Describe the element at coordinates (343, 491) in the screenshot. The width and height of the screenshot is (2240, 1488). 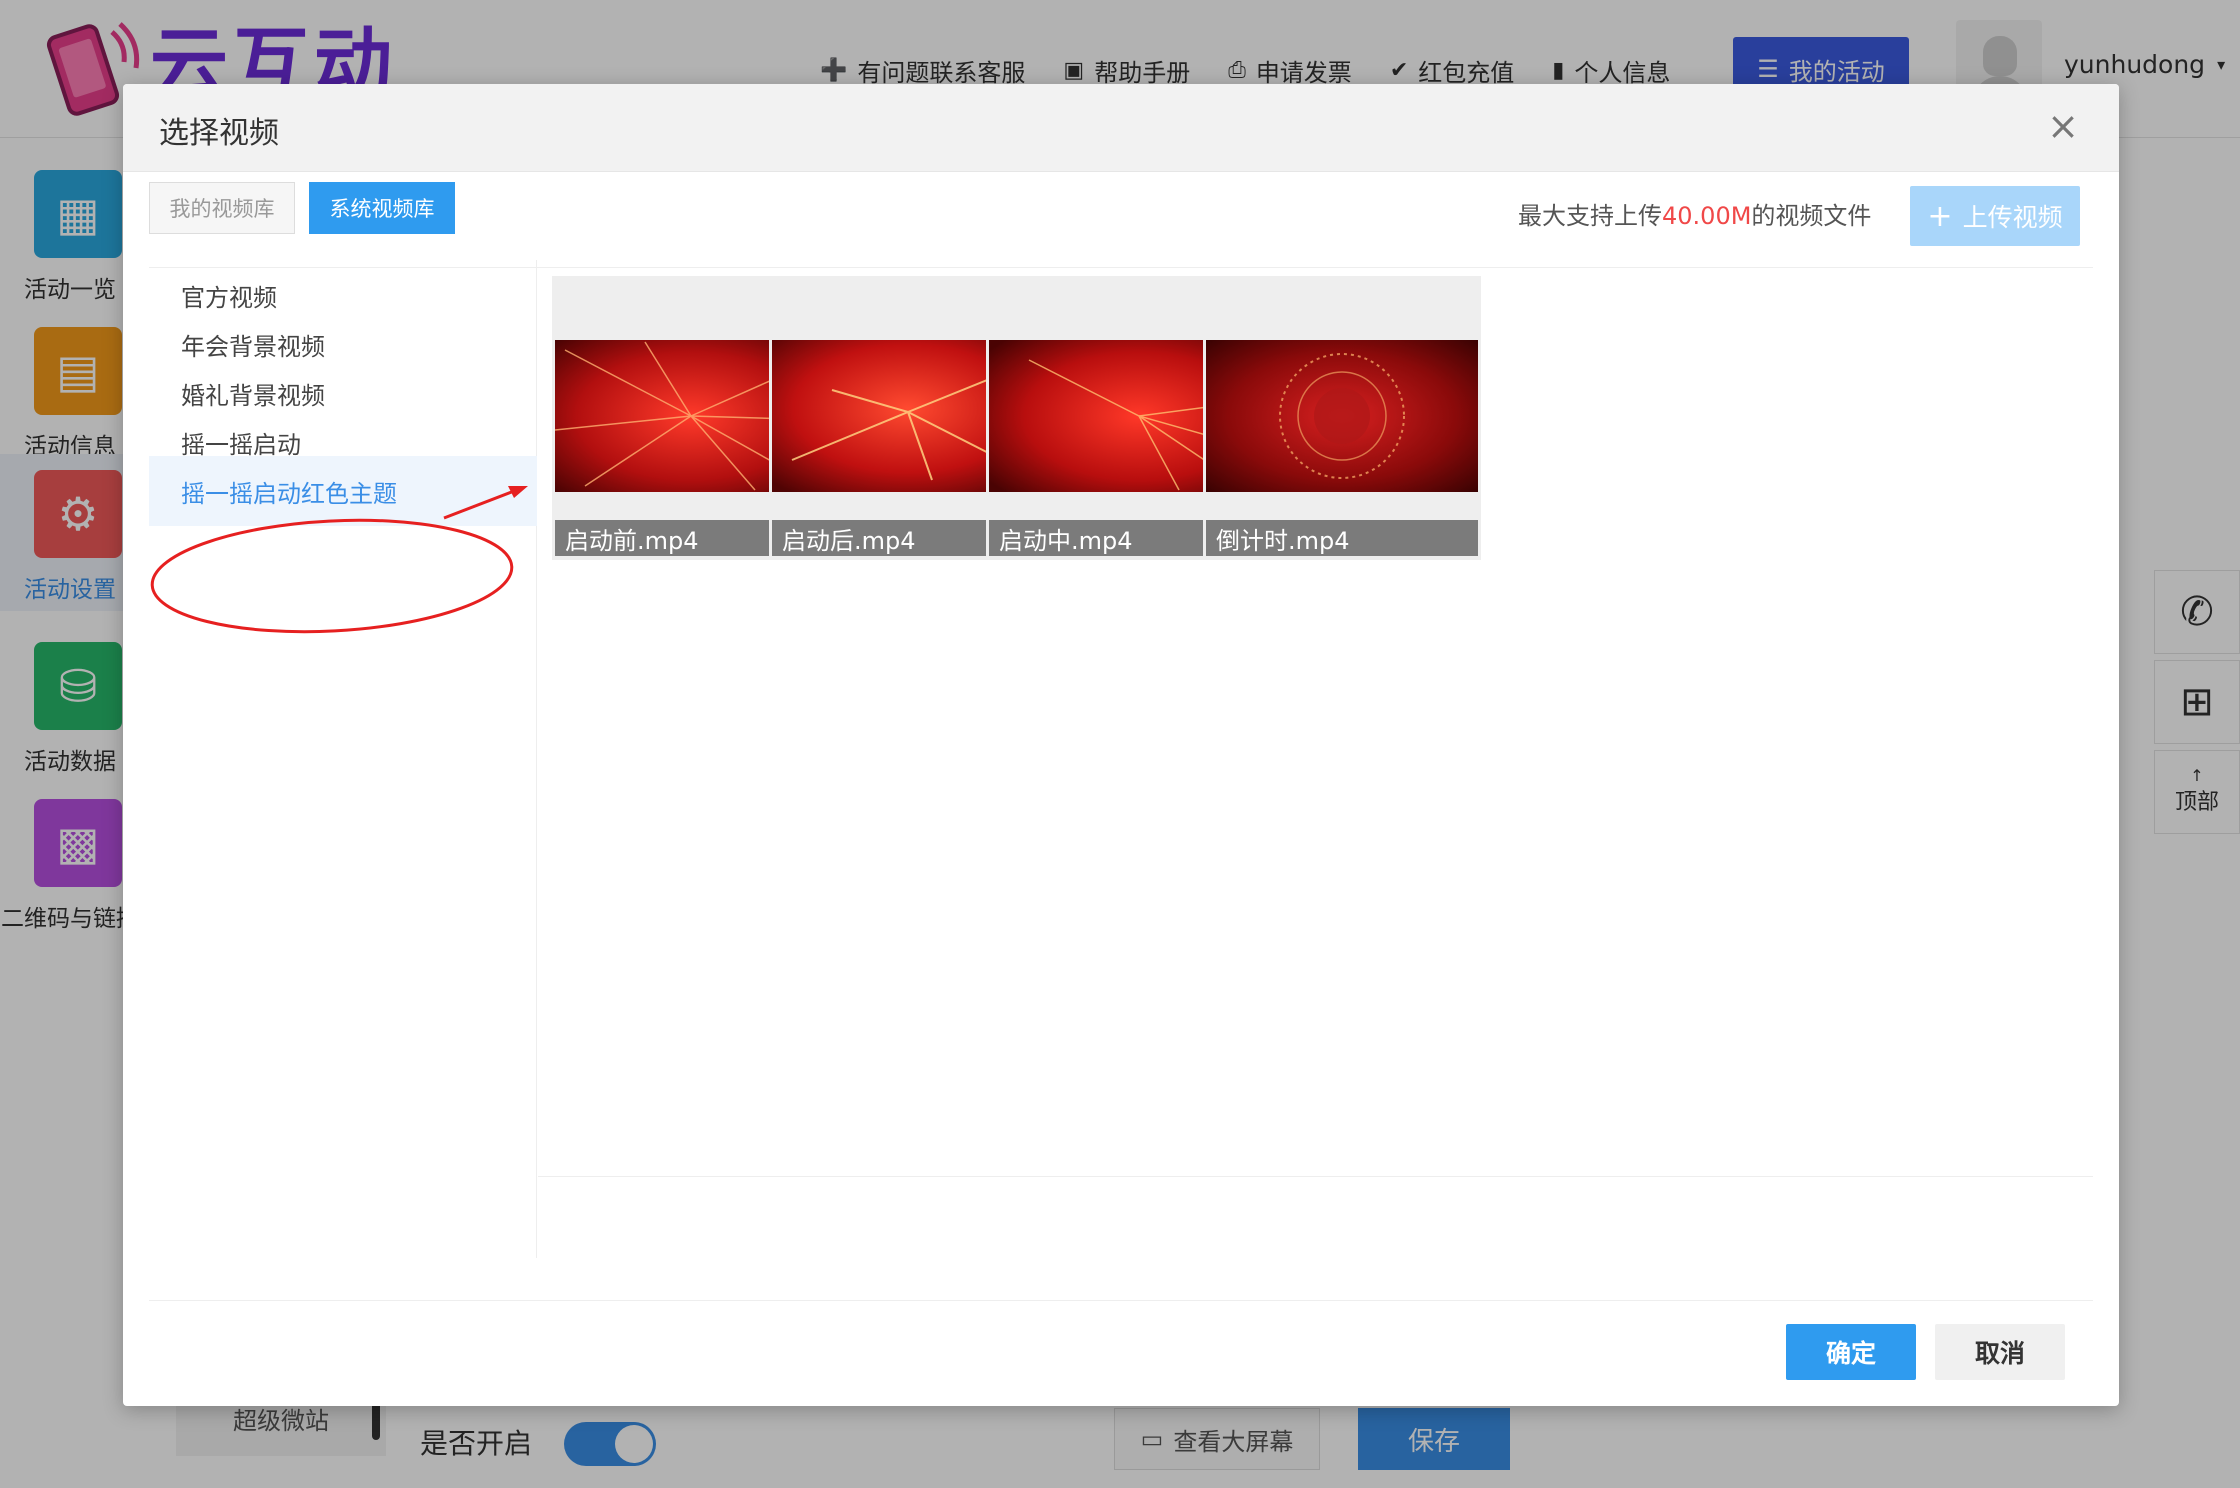
I see `category-item-active: 摇一摇启动红色主题` at that location.